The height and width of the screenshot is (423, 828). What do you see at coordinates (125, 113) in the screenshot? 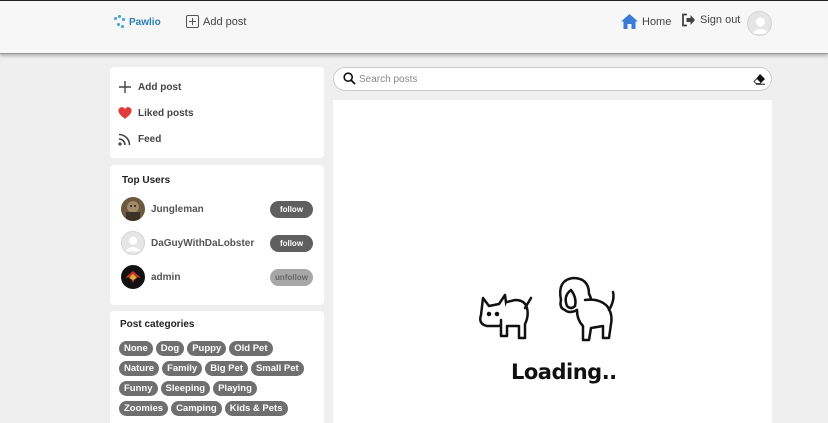
I see `heart-icon` at bounding box center [125, 113].